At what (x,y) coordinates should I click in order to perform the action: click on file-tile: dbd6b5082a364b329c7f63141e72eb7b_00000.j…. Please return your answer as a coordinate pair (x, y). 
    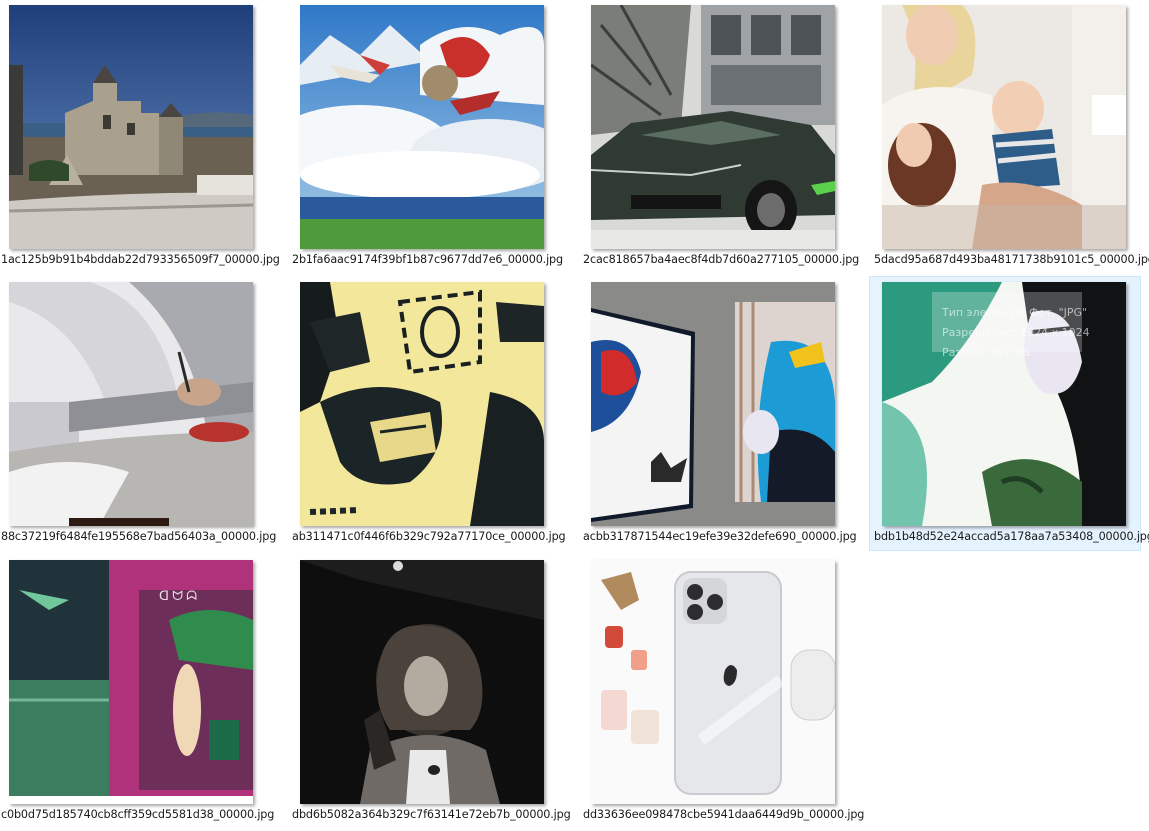
    Looking at the image, I should click on (431, 691).